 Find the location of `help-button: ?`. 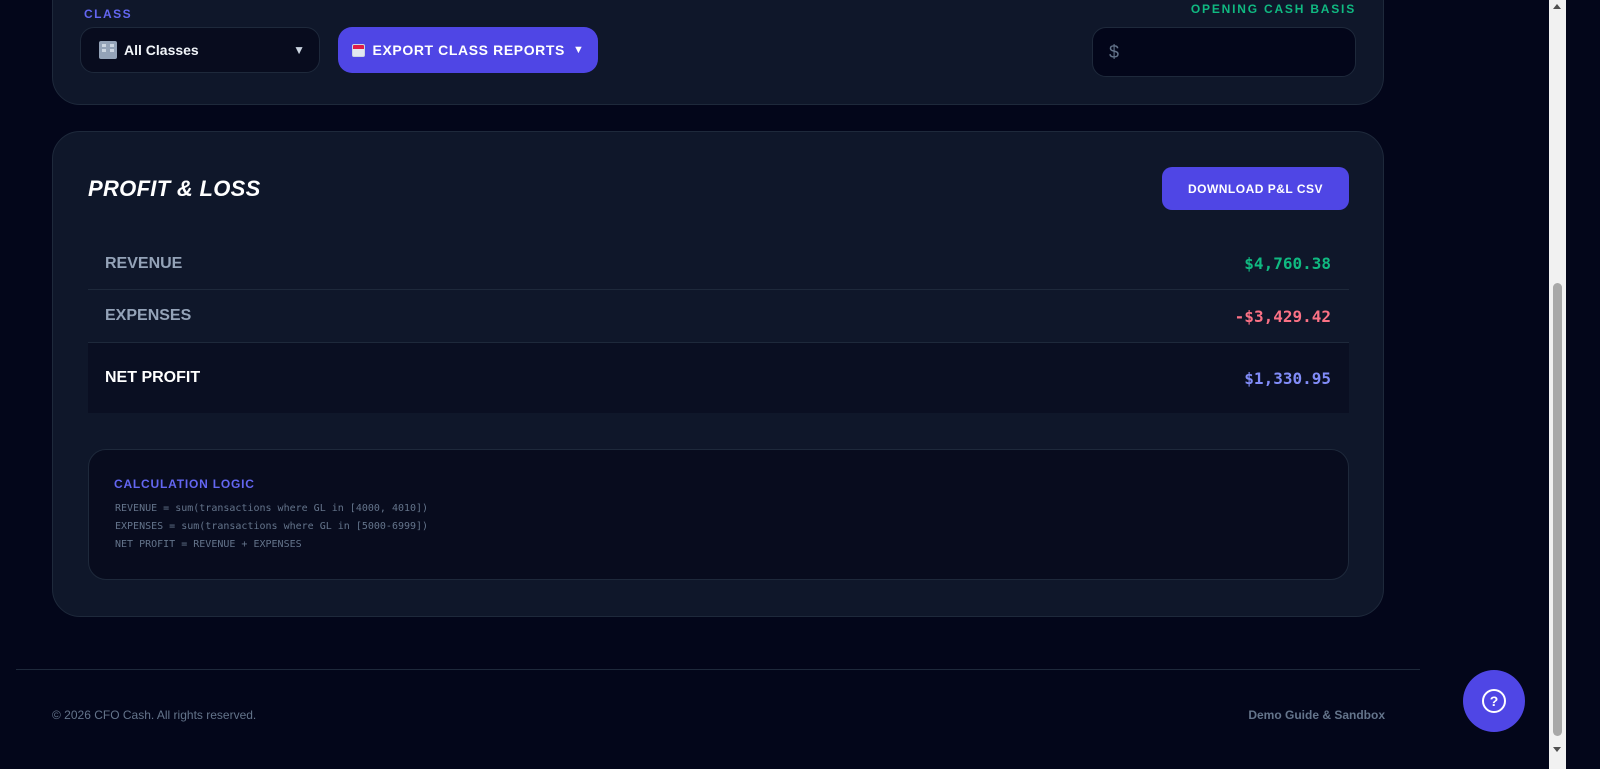

help-button: ? is located at coordinates (1494, 701).